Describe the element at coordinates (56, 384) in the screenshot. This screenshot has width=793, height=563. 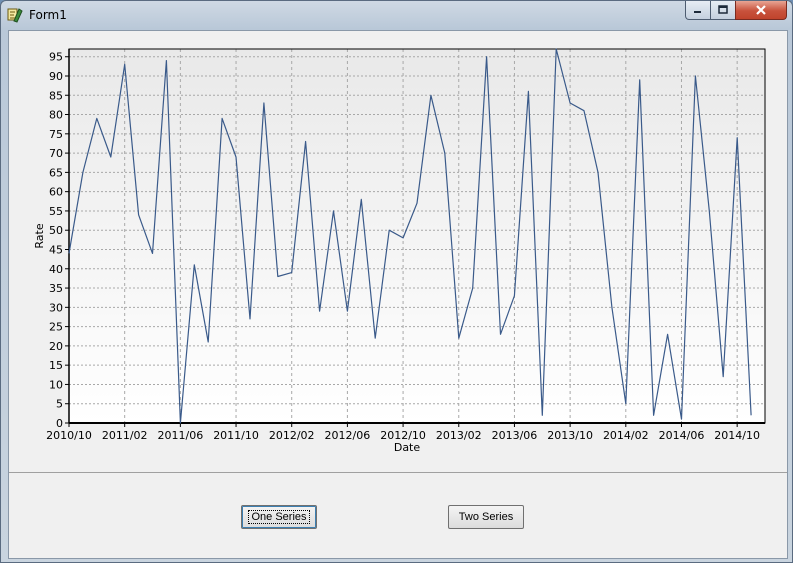
I see `y-tick-label: 10` at that location.